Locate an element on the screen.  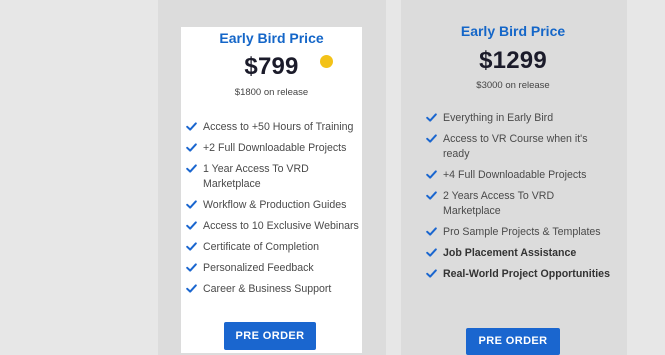
feature-label: Personalized Feedback is located at coordinates (258, 268).